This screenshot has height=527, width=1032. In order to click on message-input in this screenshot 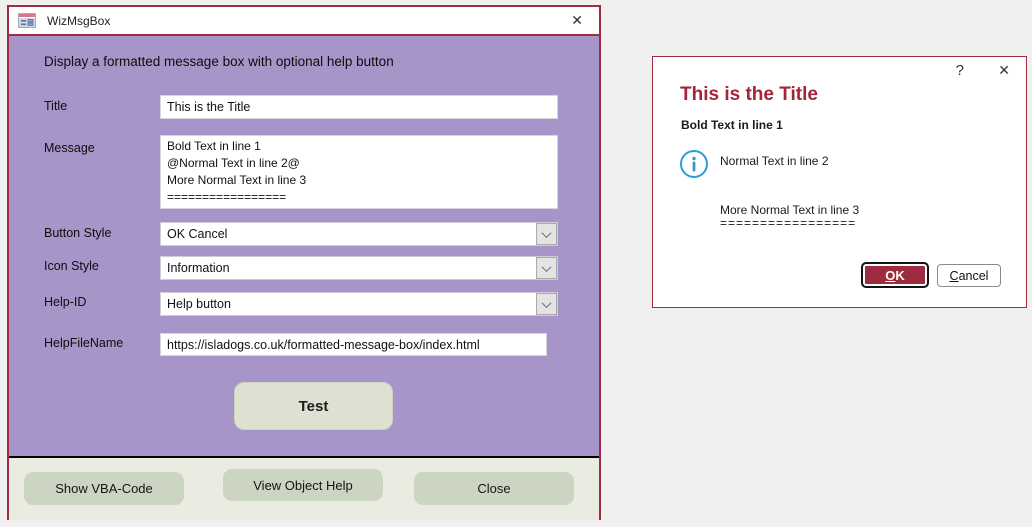, I will do `click(359, 172)`.